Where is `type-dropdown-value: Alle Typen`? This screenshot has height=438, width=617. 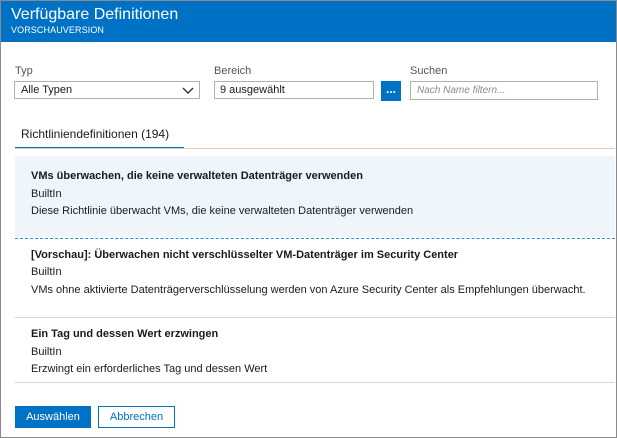 type-dropdown-value: Alle Typen is located at coordinates (47, 90).